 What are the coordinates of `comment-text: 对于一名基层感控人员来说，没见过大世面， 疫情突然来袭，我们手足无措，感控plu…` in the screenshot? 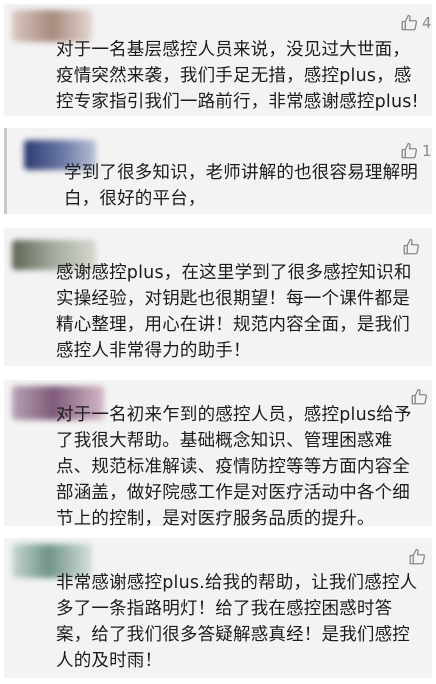 It's located at (237, 76).